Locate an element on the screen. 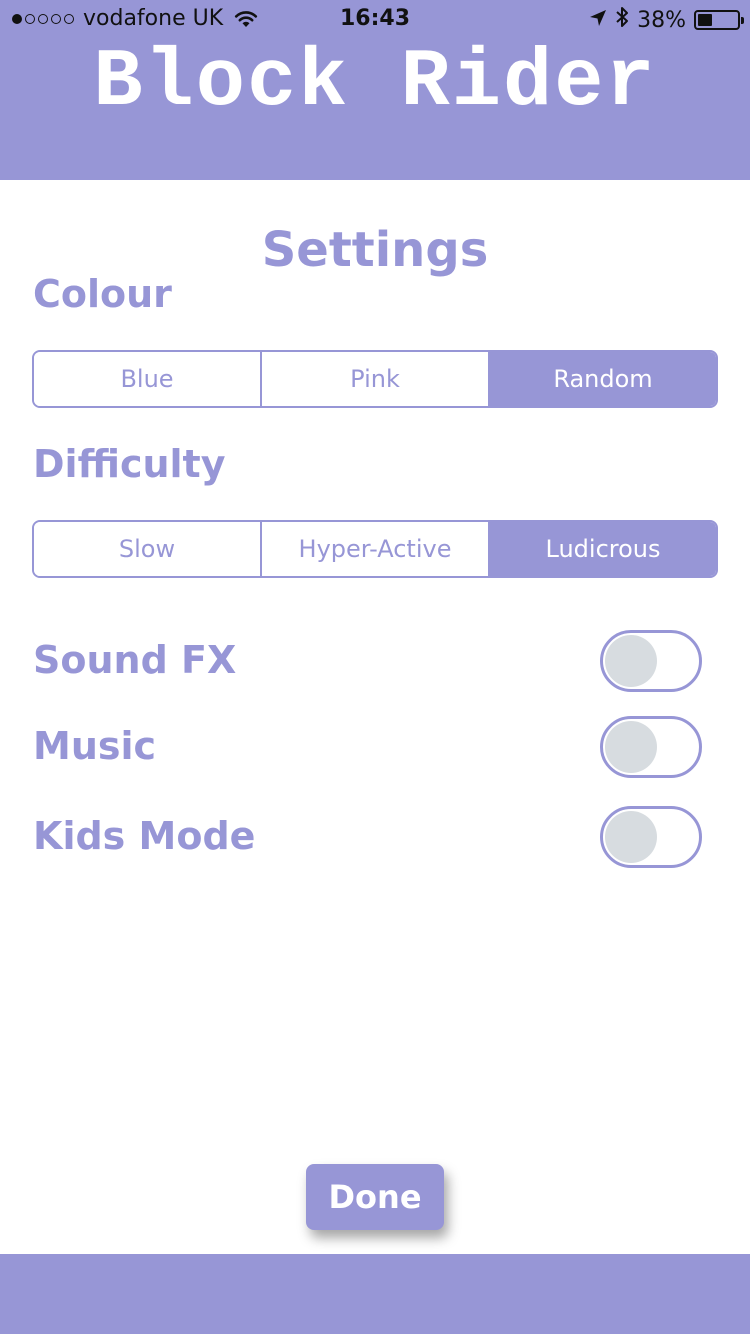 This screenshot has height=1334, width=750. difficulty-option-ludicrous: Ludicrous is located at coordinates (603, 549).